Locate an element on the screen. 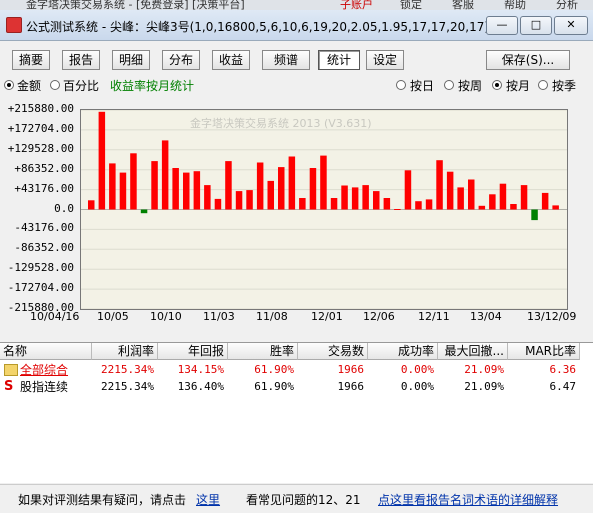 Image resolution: width=593 pixels, height=513 pixels. tab-detail: 明细 is located at coordinates (131, 60).